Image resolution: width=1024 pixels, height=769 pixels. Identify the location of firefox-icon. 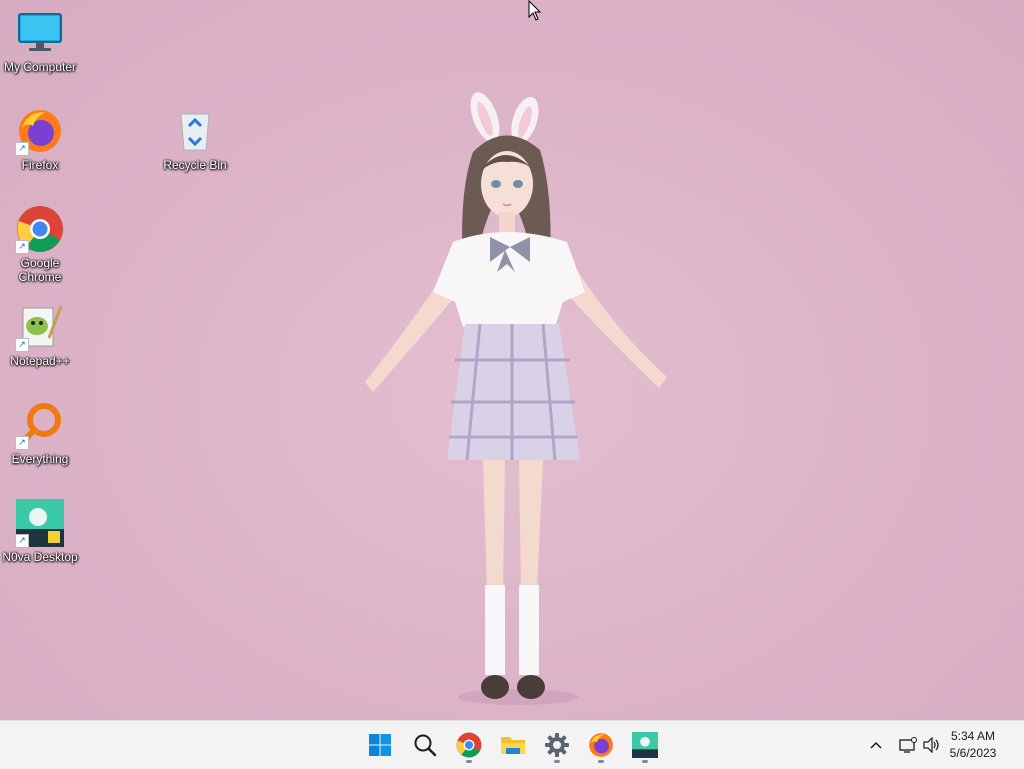
(601, 745).